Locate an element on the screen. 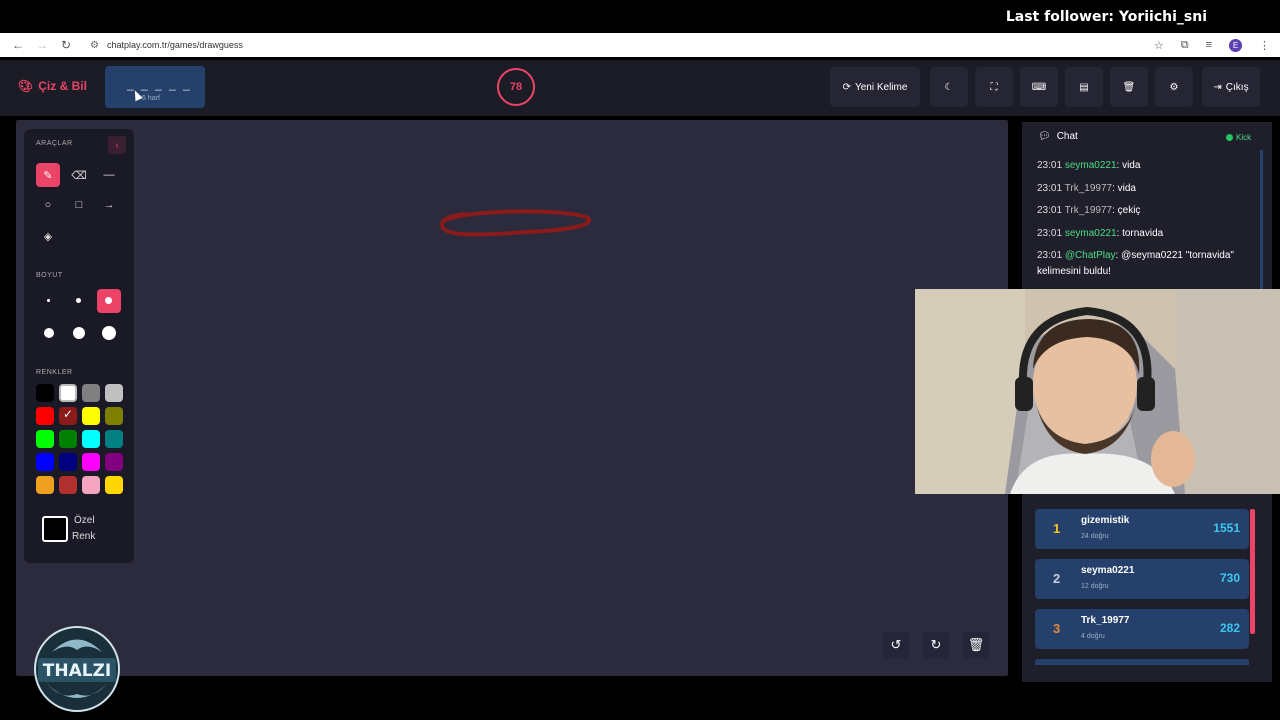  dark-mode-button: ☾ is located at coordinates (949, 87).